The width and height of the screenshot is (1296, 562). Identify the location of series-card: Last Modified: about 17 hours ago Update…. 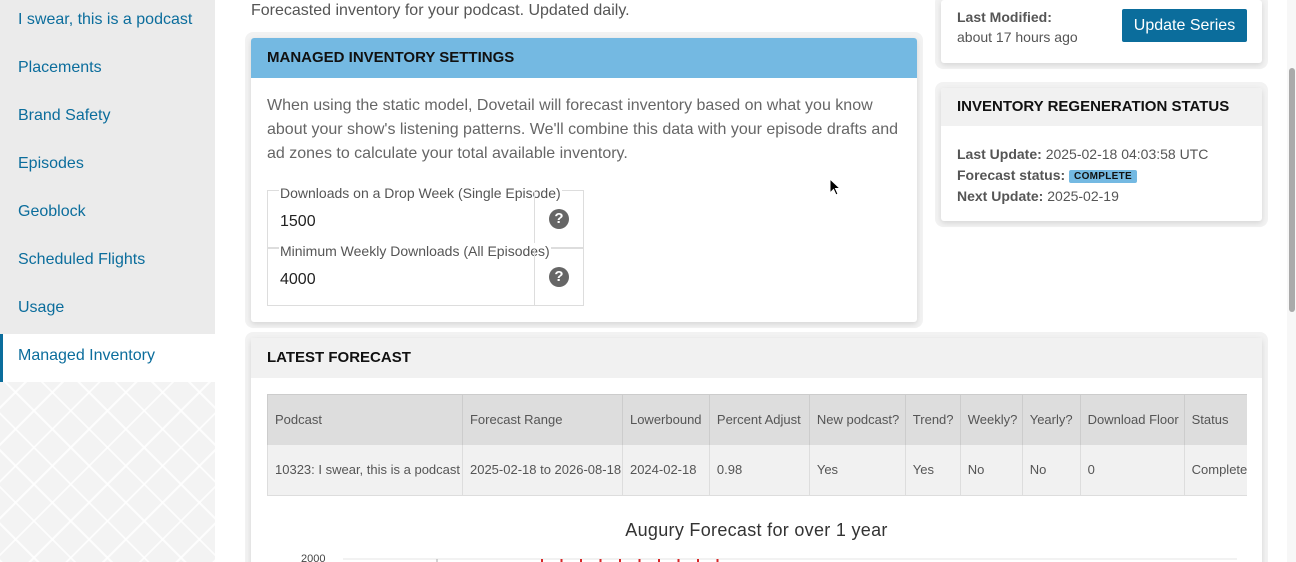
(1101, 31).